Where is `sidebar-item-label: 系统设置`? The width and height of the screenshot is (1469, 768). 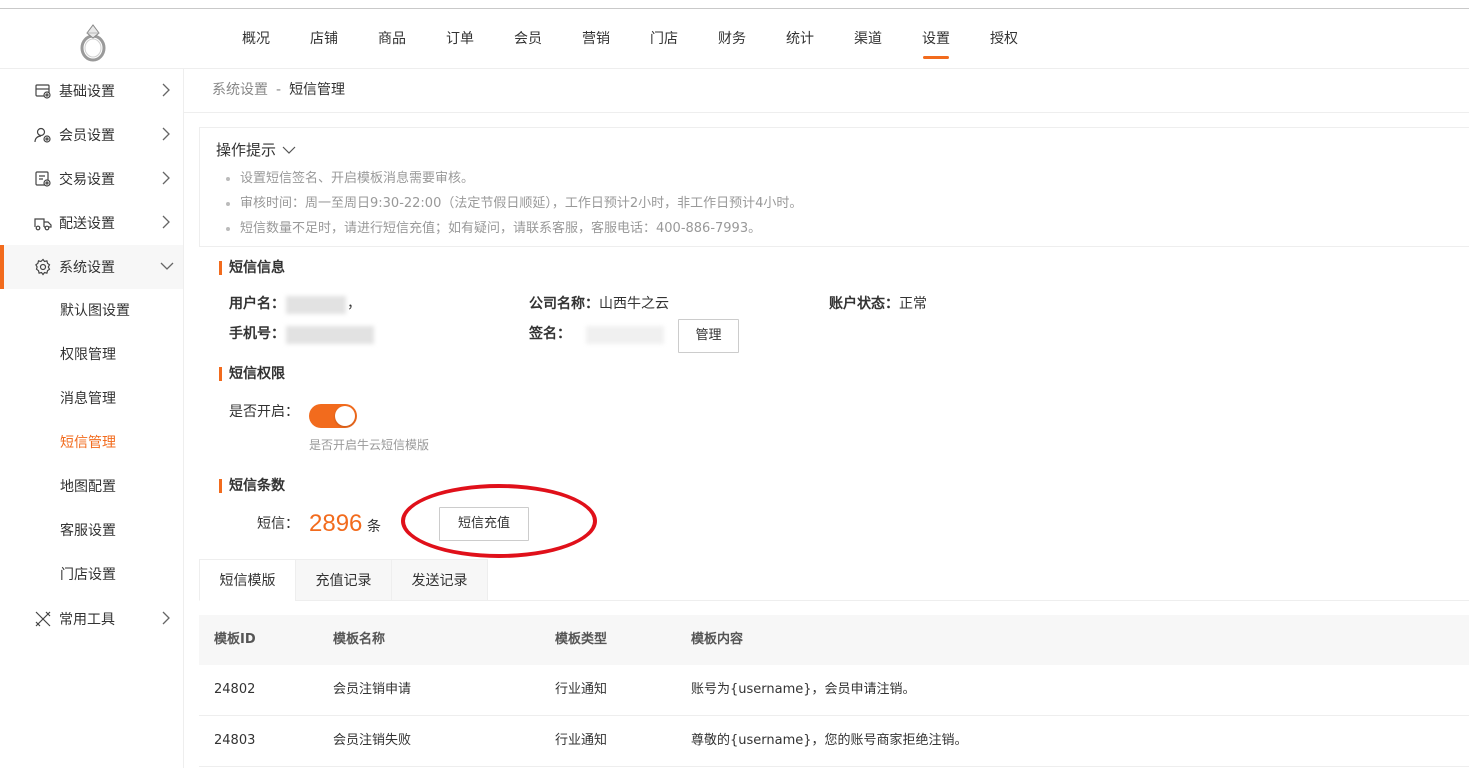 sidebar-item-label: 系统设置 is located at coordinates (87, 268).